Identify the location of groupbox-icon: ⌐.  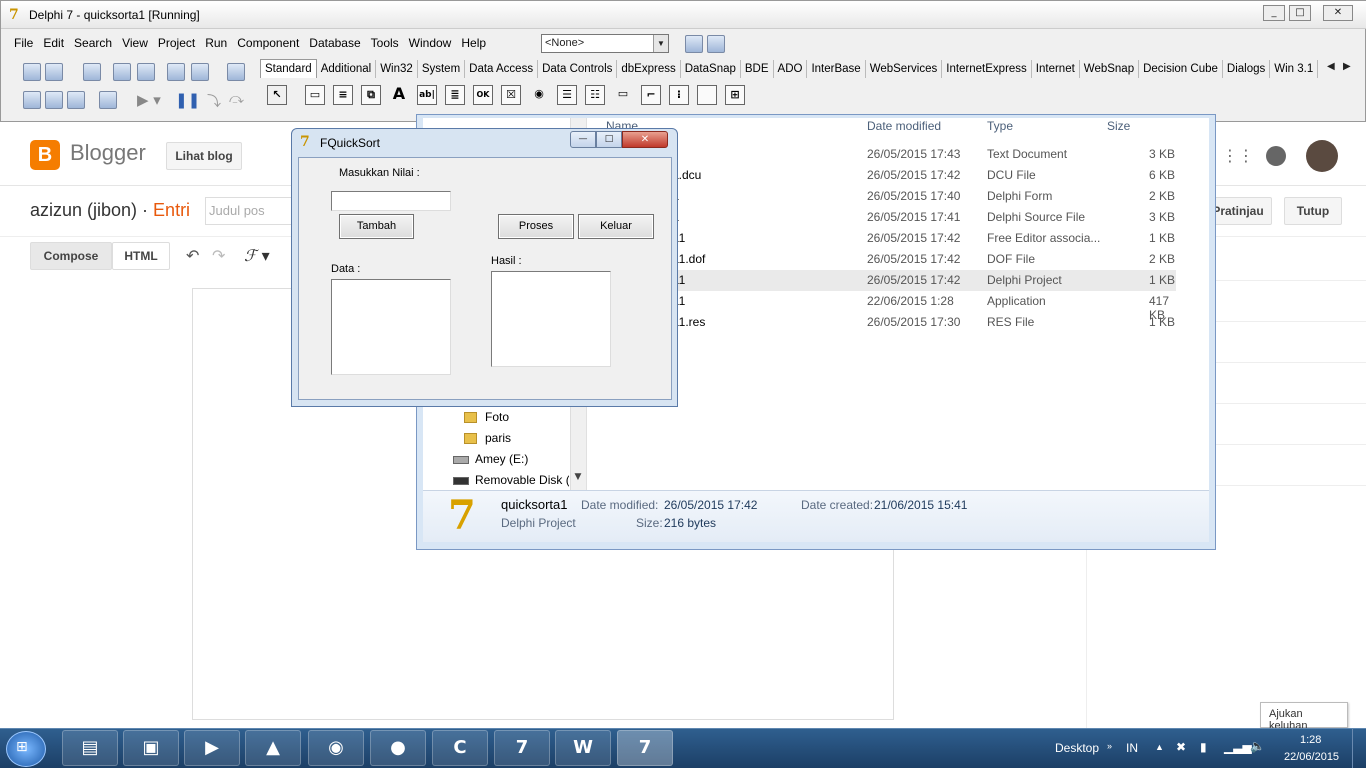
(651, 95).